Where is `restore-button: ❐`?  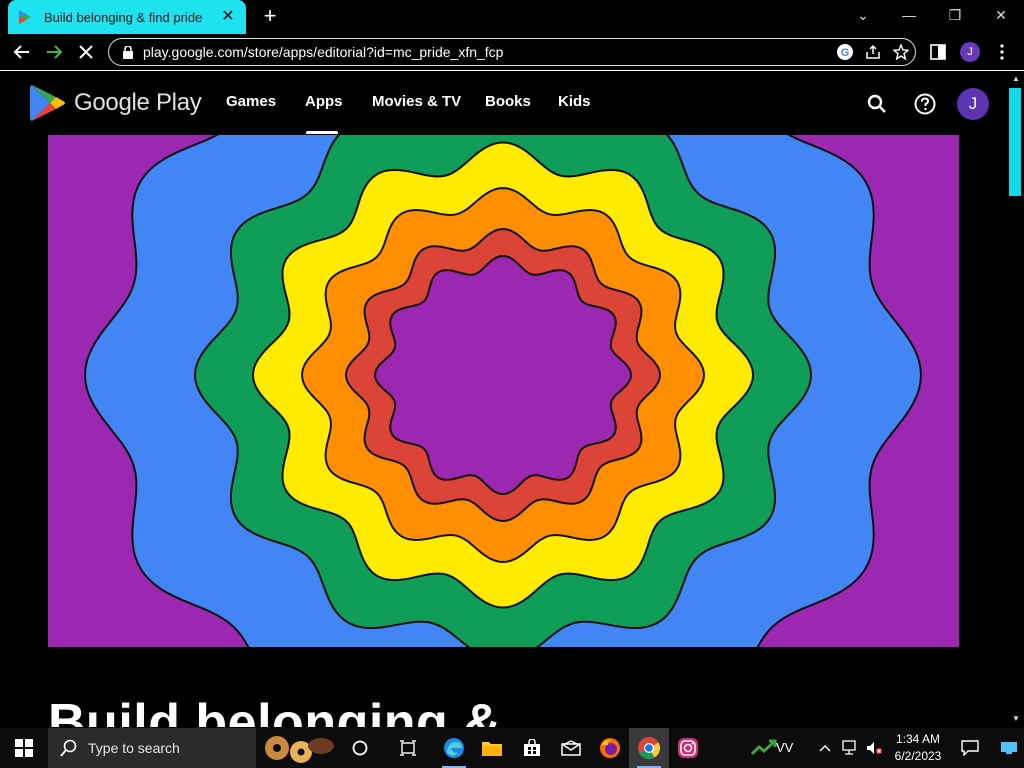 restore-button: ❐ is located at coordinates (955, 15).